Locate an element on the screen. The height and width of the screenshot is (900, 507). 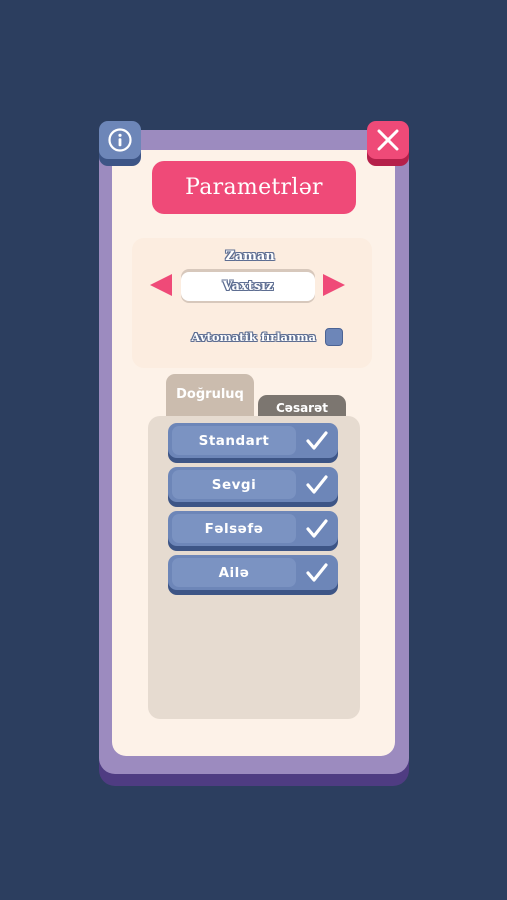
auto-rotate-checkbox is located at coordinates (334, 337).